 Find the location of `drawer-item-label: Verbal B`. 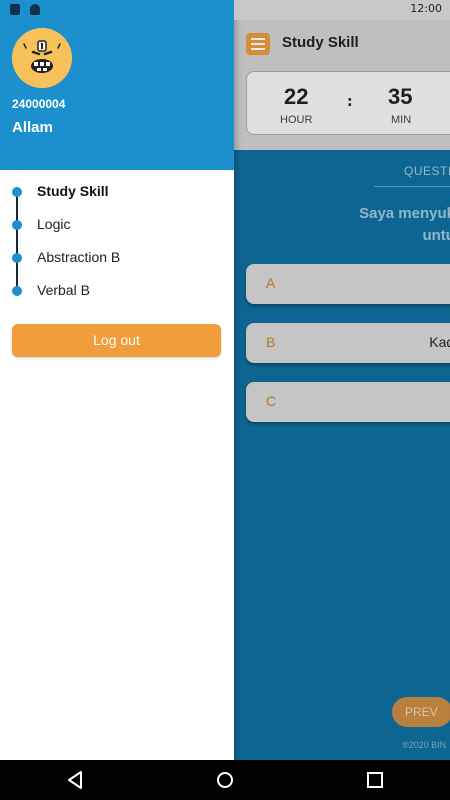

drawer-item-label: Verbal B is located at coordinates (63, 290).